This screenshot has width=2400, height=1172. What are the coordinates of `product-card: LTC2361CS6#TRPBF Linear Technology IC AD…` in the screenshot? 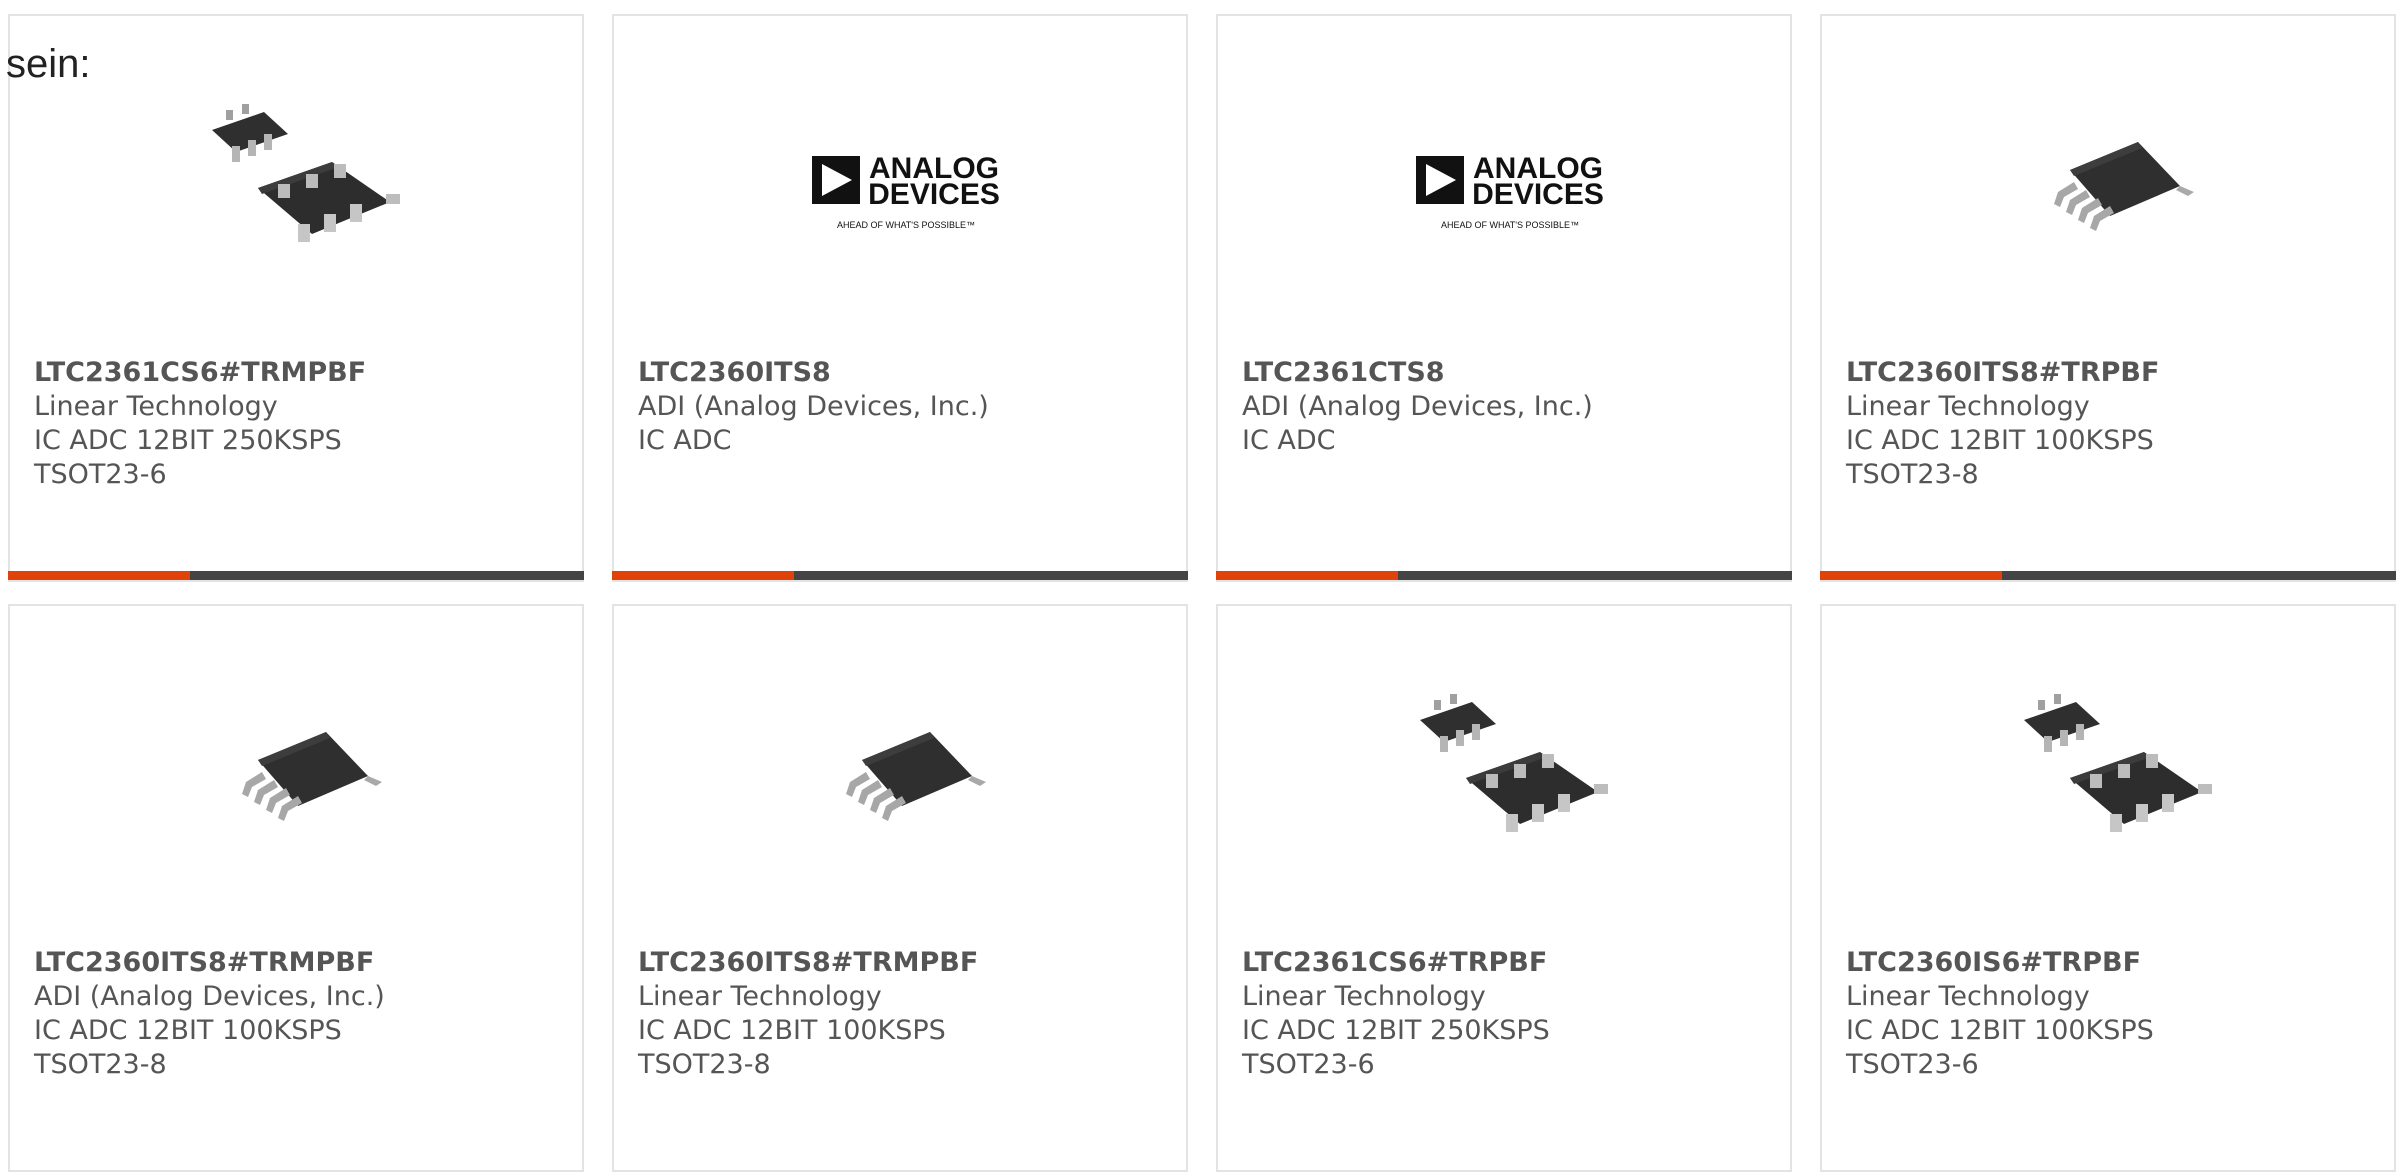 It's located at (1504, 888).